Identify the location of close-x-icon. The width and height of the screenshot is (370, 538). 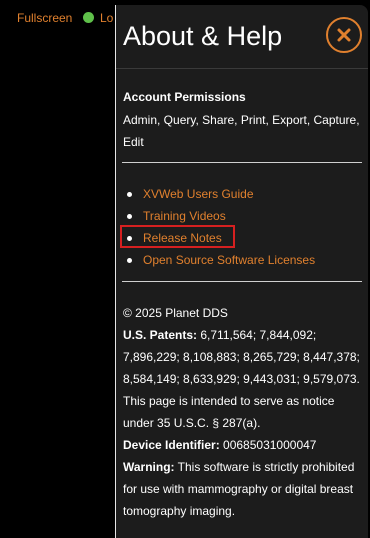
(344, 35).